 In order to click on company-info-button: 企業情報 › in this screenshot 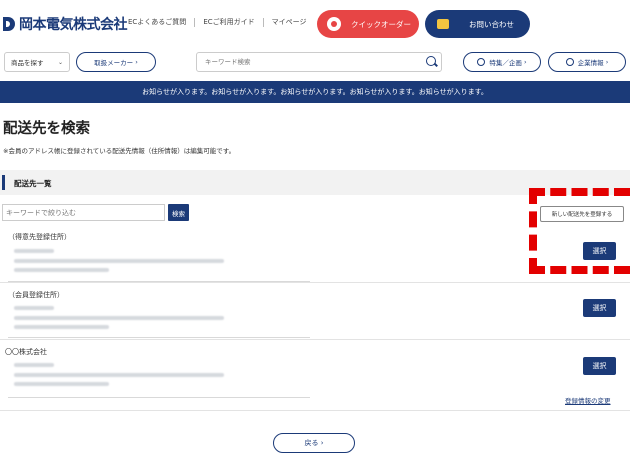, I will do `click(587, 62)`.